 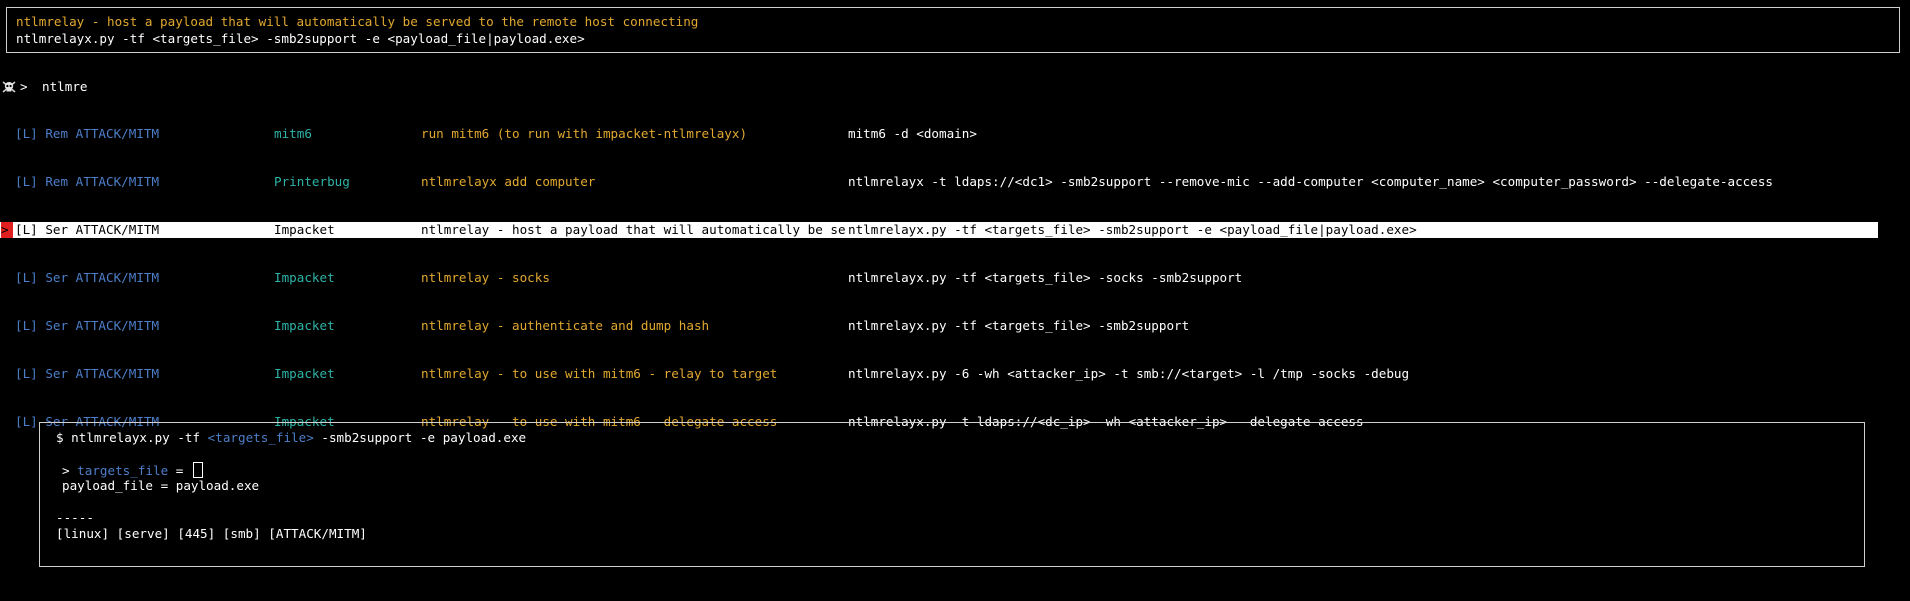 What do you see at coordinates (70, 470) in the screenshot?
I see `active-variable-marker: >` at bounding box center [70, 470].